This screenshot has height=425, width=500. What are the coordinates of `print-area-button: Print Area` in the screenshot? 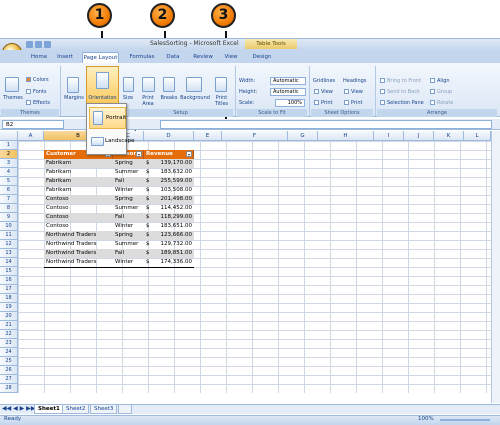 It's located at (148, 101).